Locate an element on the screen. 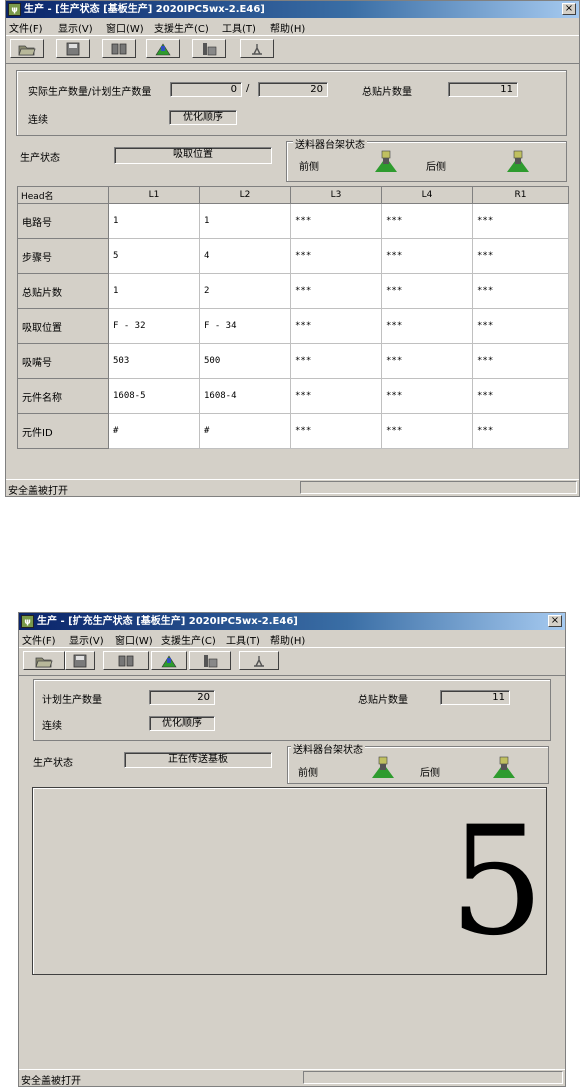 Image resolution: width=580 pixels, height=1087 pixels. continuous-label: 连续 is located at coordinates (52, 726).